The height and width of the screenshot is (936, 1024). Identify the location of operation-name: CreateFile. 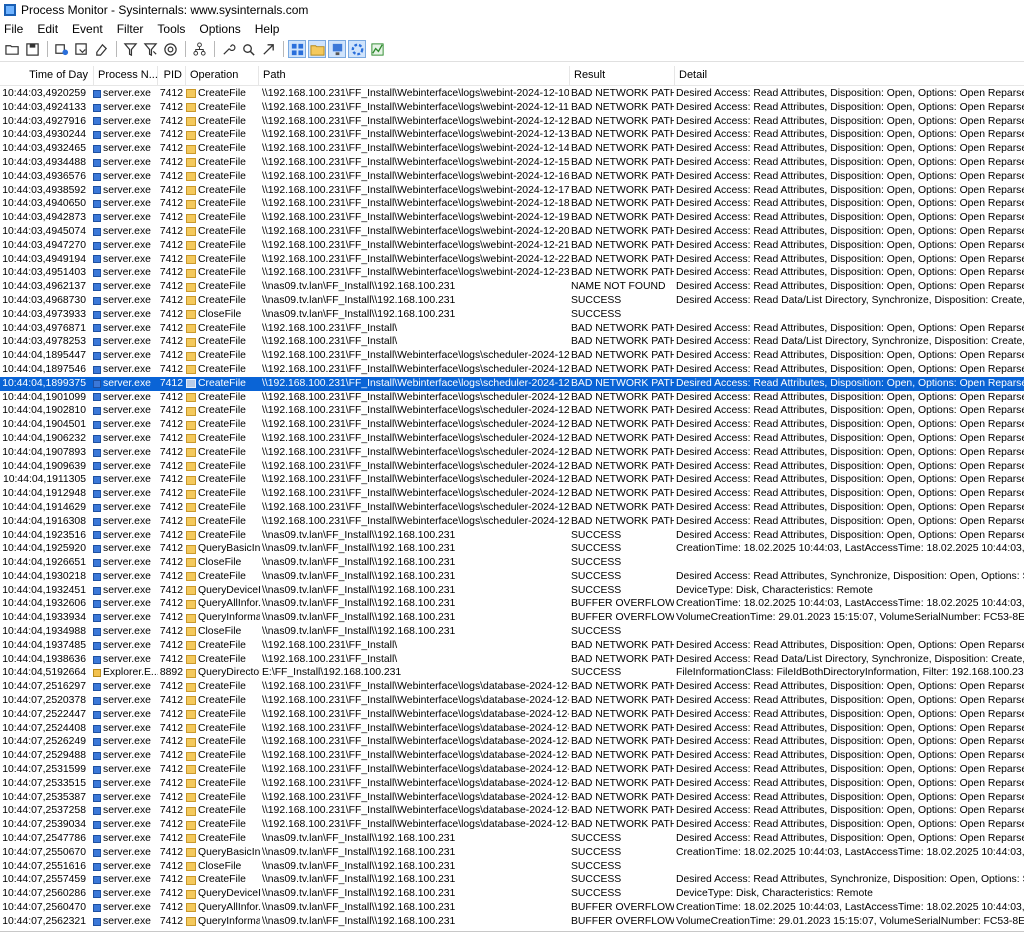
(222, 397).